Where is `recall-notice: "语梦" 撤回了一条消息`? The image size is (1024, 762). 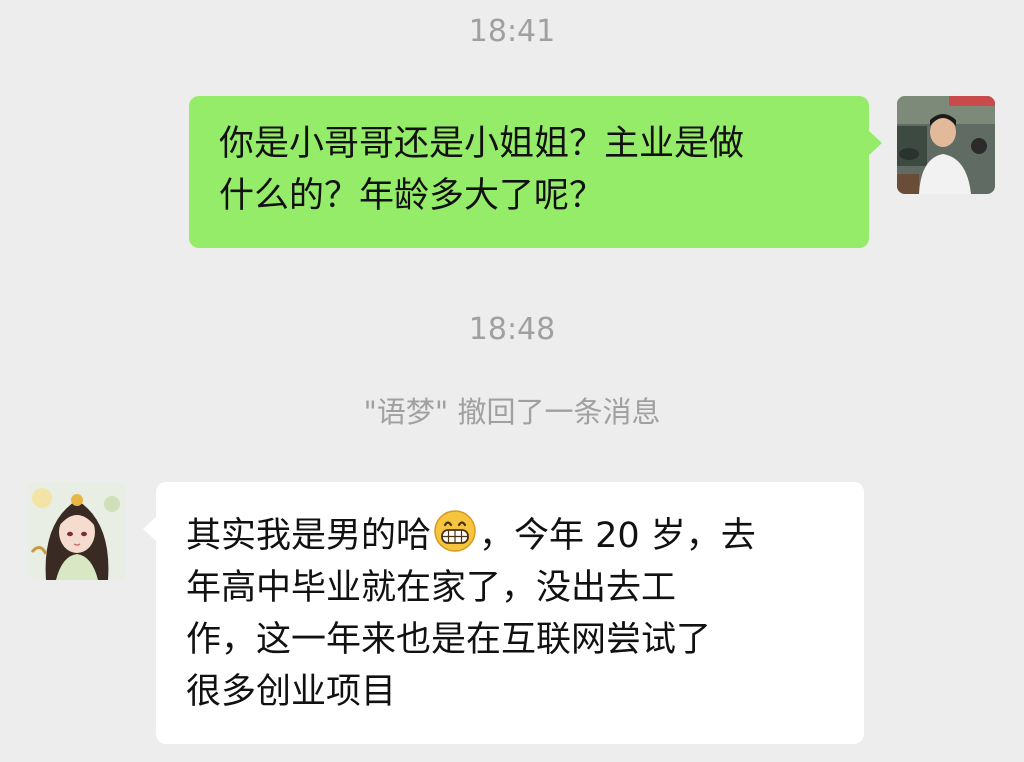 recall-notice: "语梦" 撤回了一条消息 is located at coordinates (512, 412).